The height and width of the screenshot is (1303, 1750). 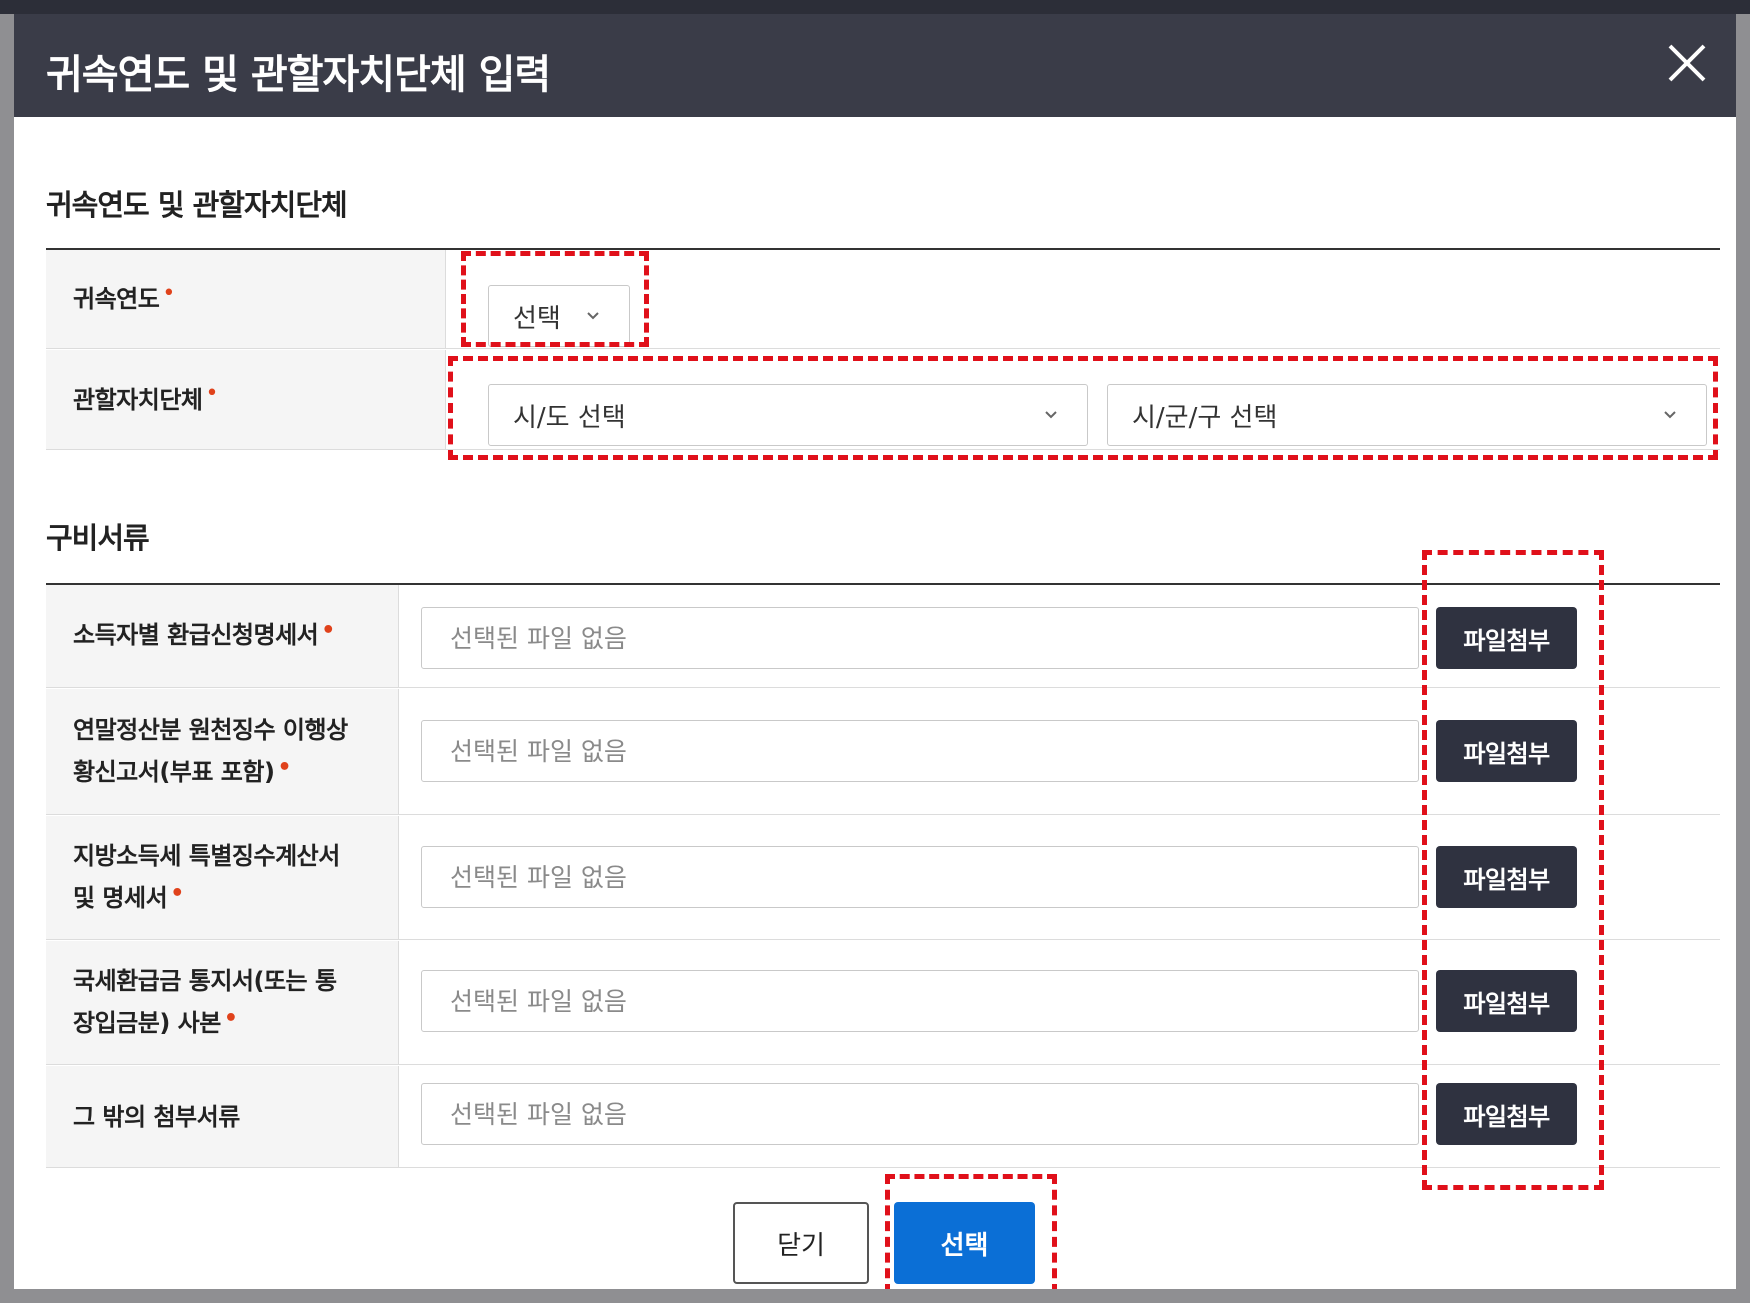 I want to click on sigungu-select: 시/군/구 선택, so click(x=1407, y=415).